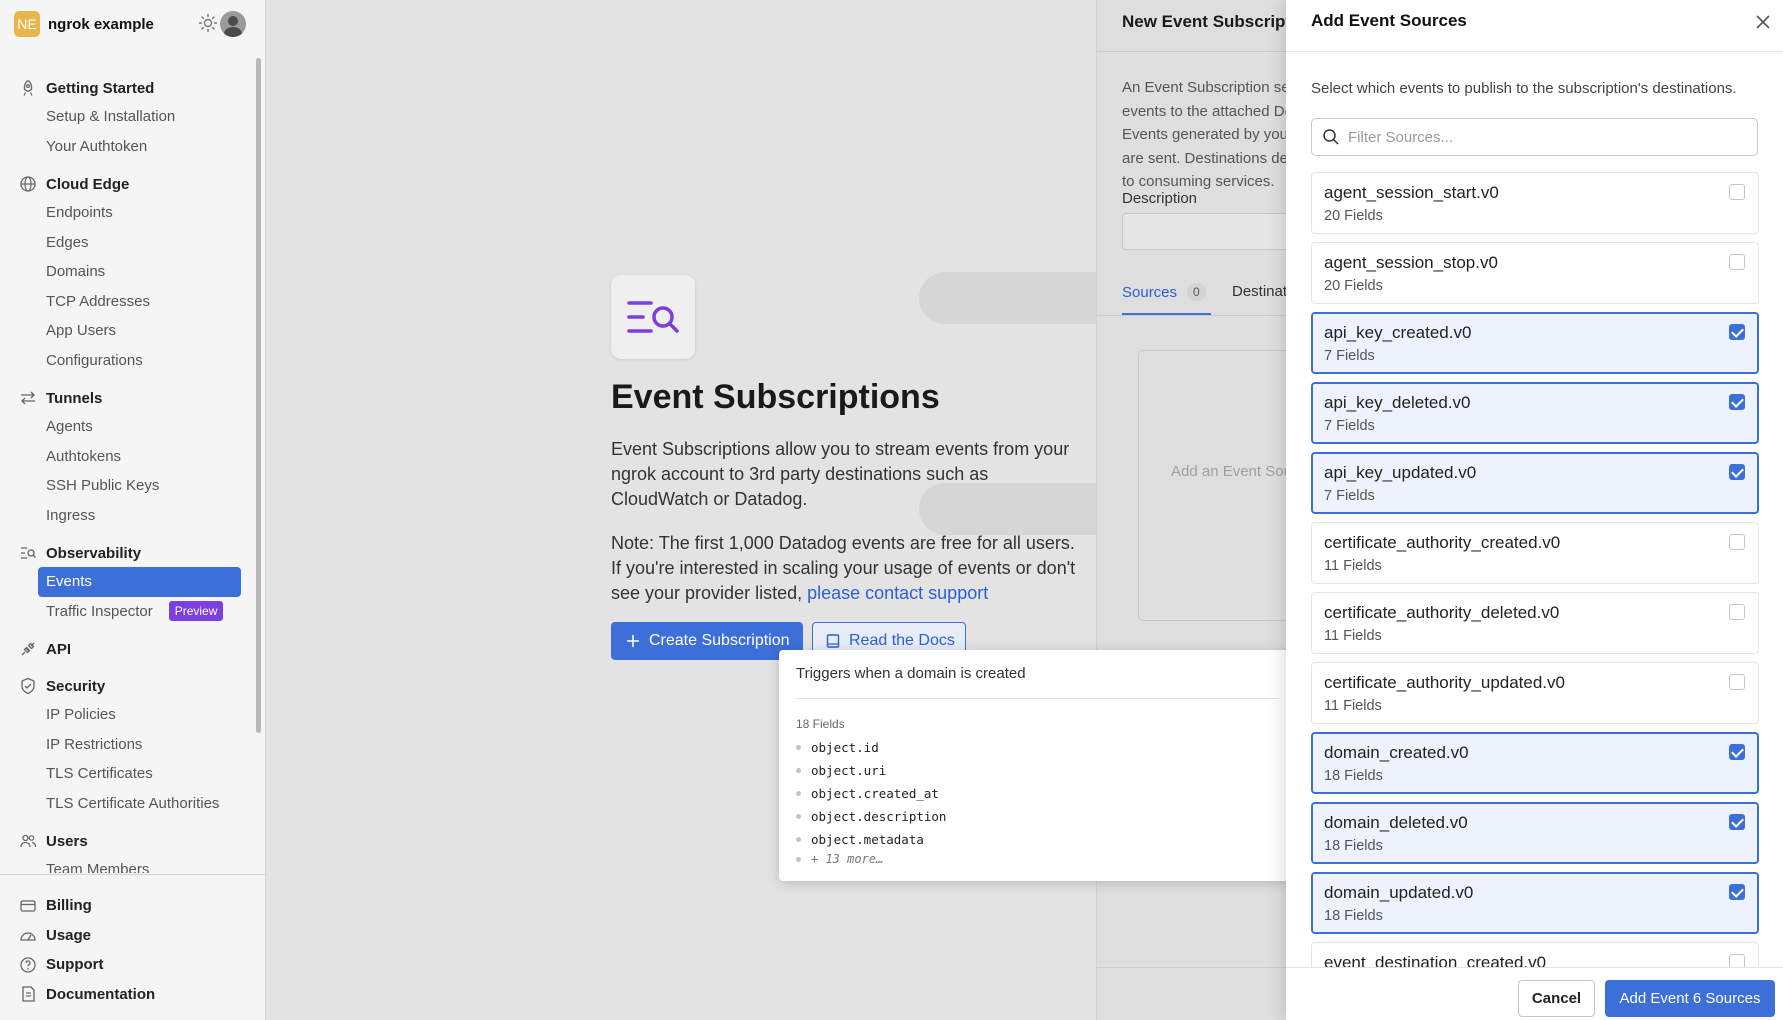 The image size is (1783, 1020). Describe the element at coordinates (128, 427) in the screenshot. I see `sidebar-item-agents: Agents` at that location.